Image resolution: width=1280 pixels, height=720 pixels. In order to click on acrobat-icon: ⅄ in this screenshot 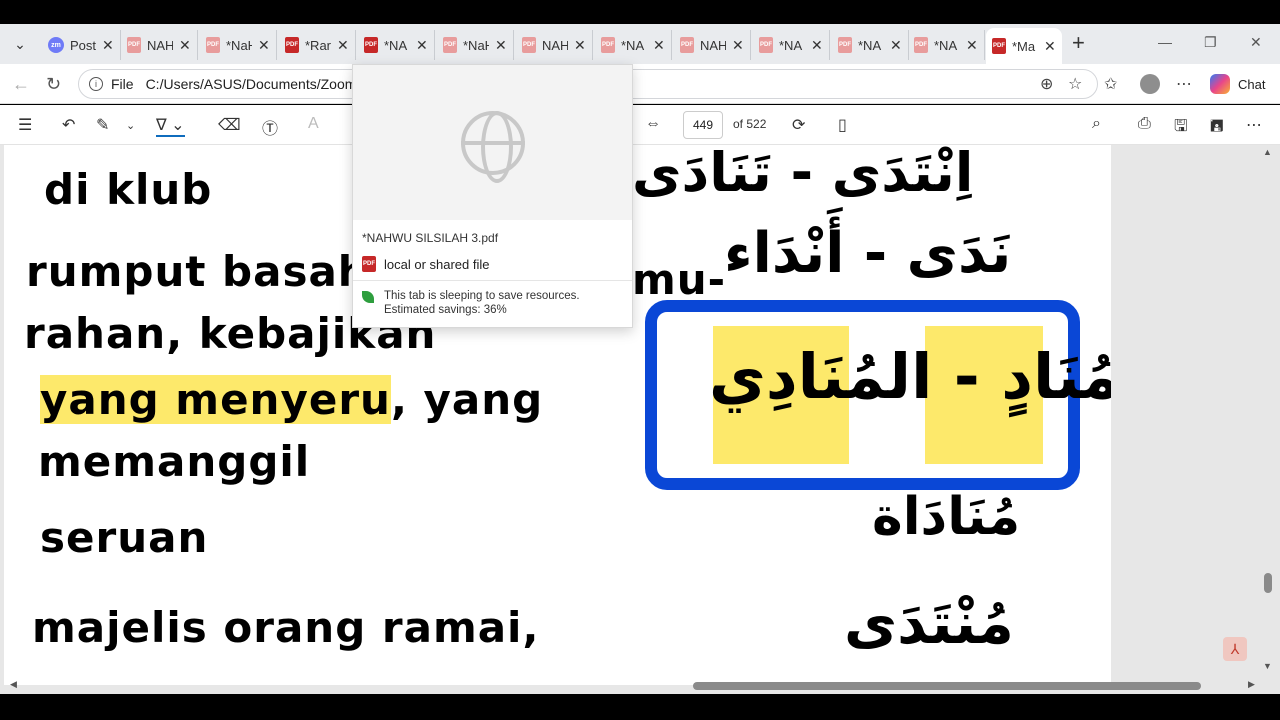, I will do `click(1235, 649)`.